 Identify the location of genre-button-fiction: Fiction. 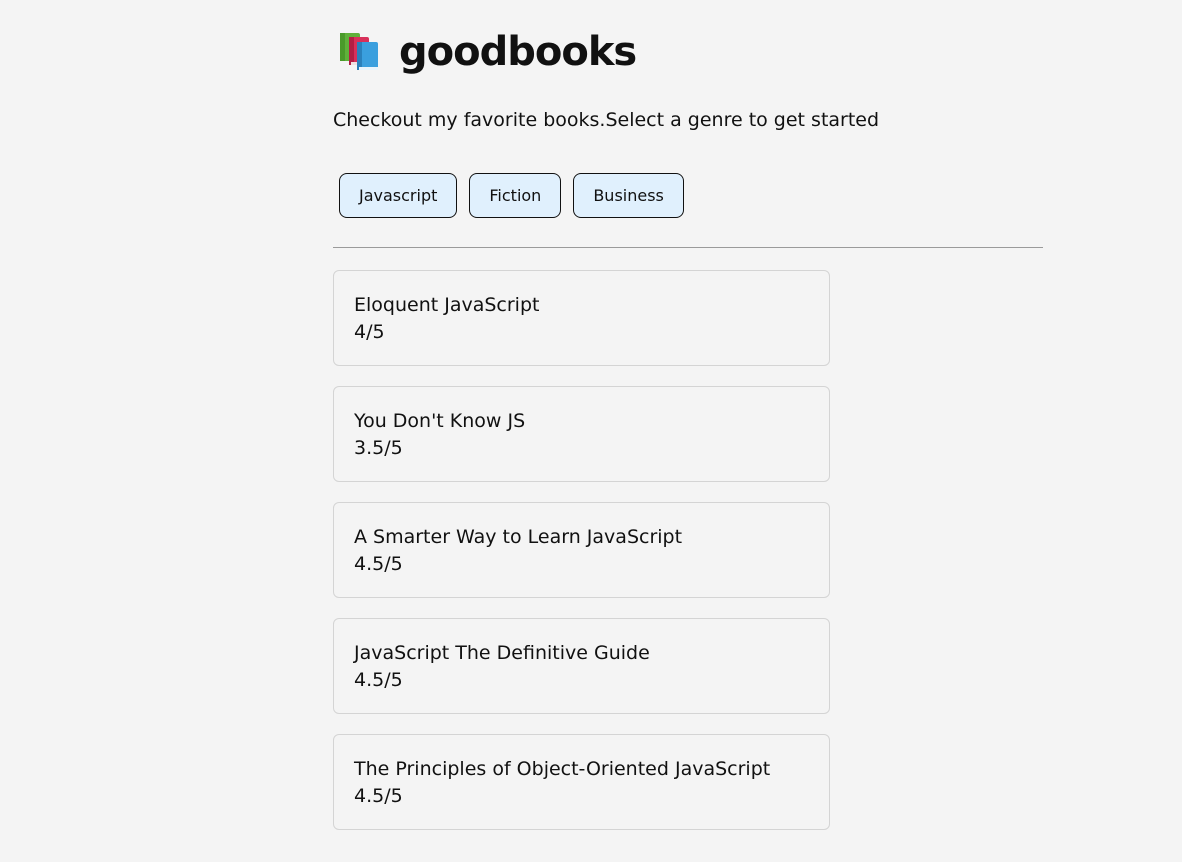
(515, 195).